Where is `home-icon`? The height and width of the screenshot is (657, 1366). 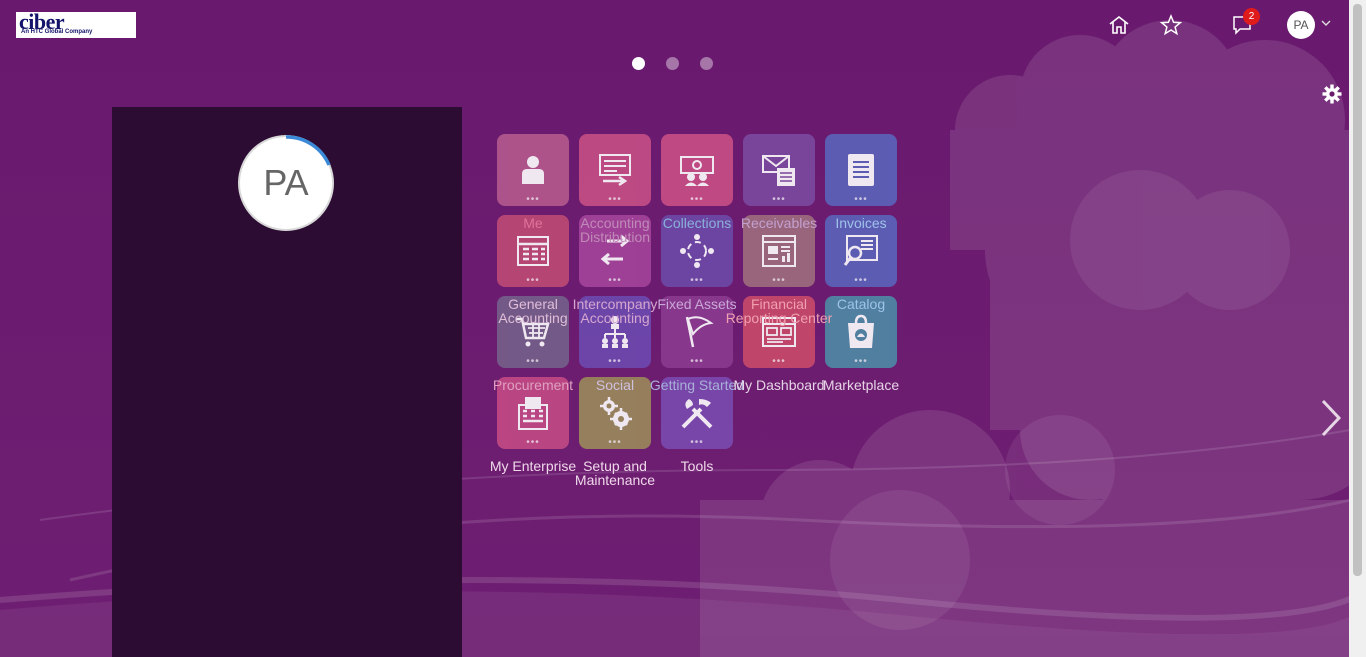 home-icon is located at coordinates (1119, 24).